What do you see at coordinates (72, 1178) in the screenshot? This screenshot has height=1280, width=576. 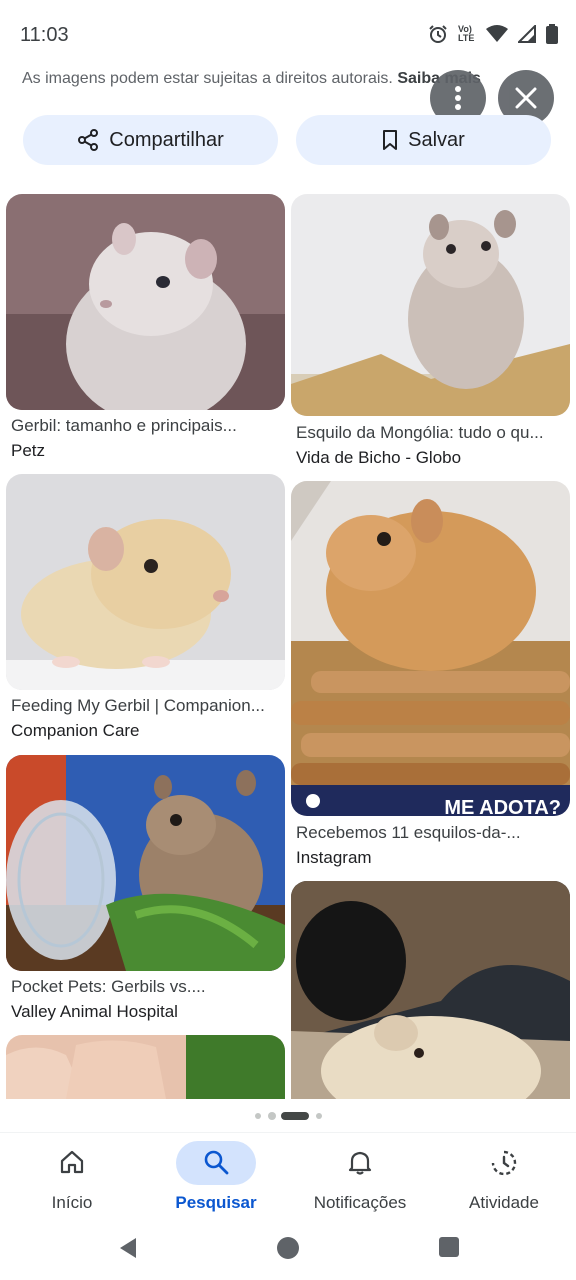 I see `nav-item-home: Início` at bounding box center [72, 1178].